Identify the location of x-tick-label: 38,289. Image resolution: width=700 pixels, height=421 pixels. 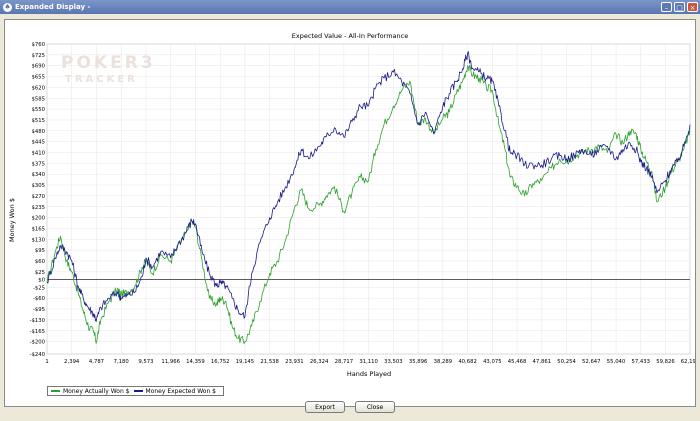
(443, 362).